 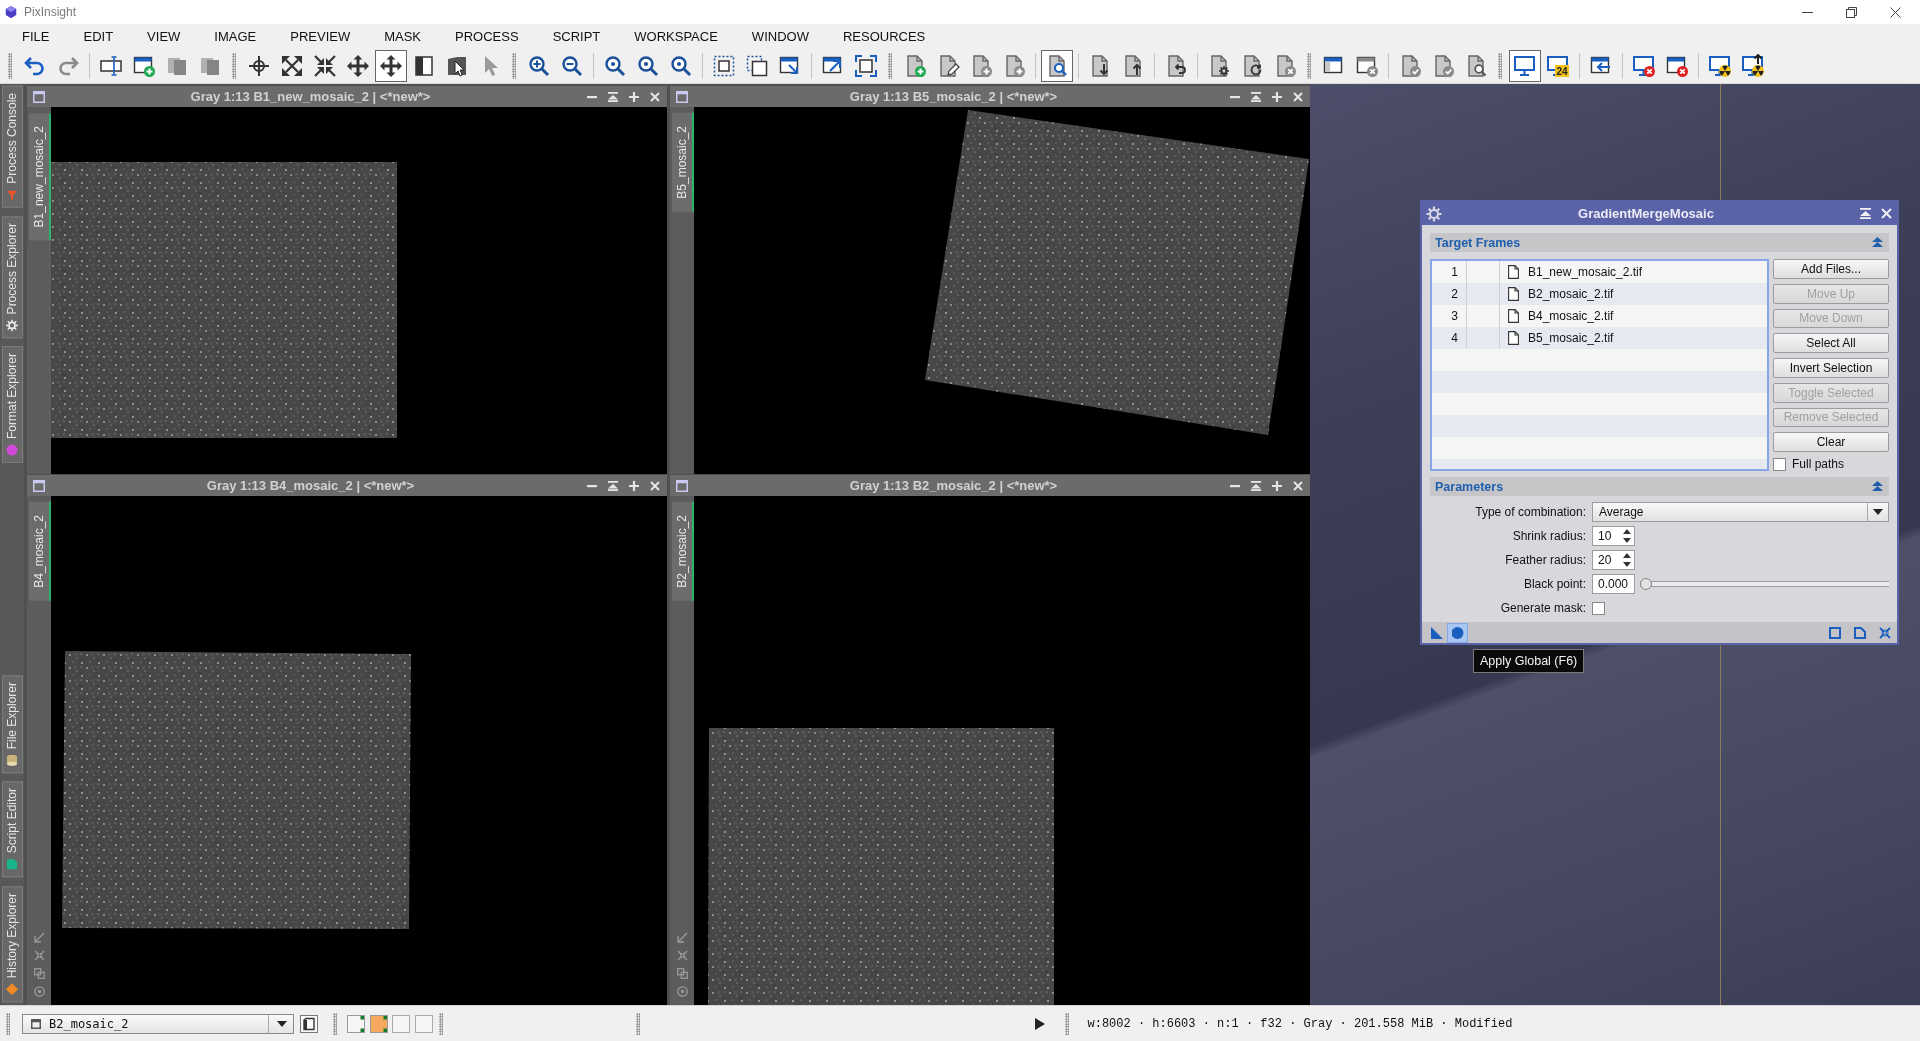 I want to click on menu-item: VIEW, so click(x=164, y=36).